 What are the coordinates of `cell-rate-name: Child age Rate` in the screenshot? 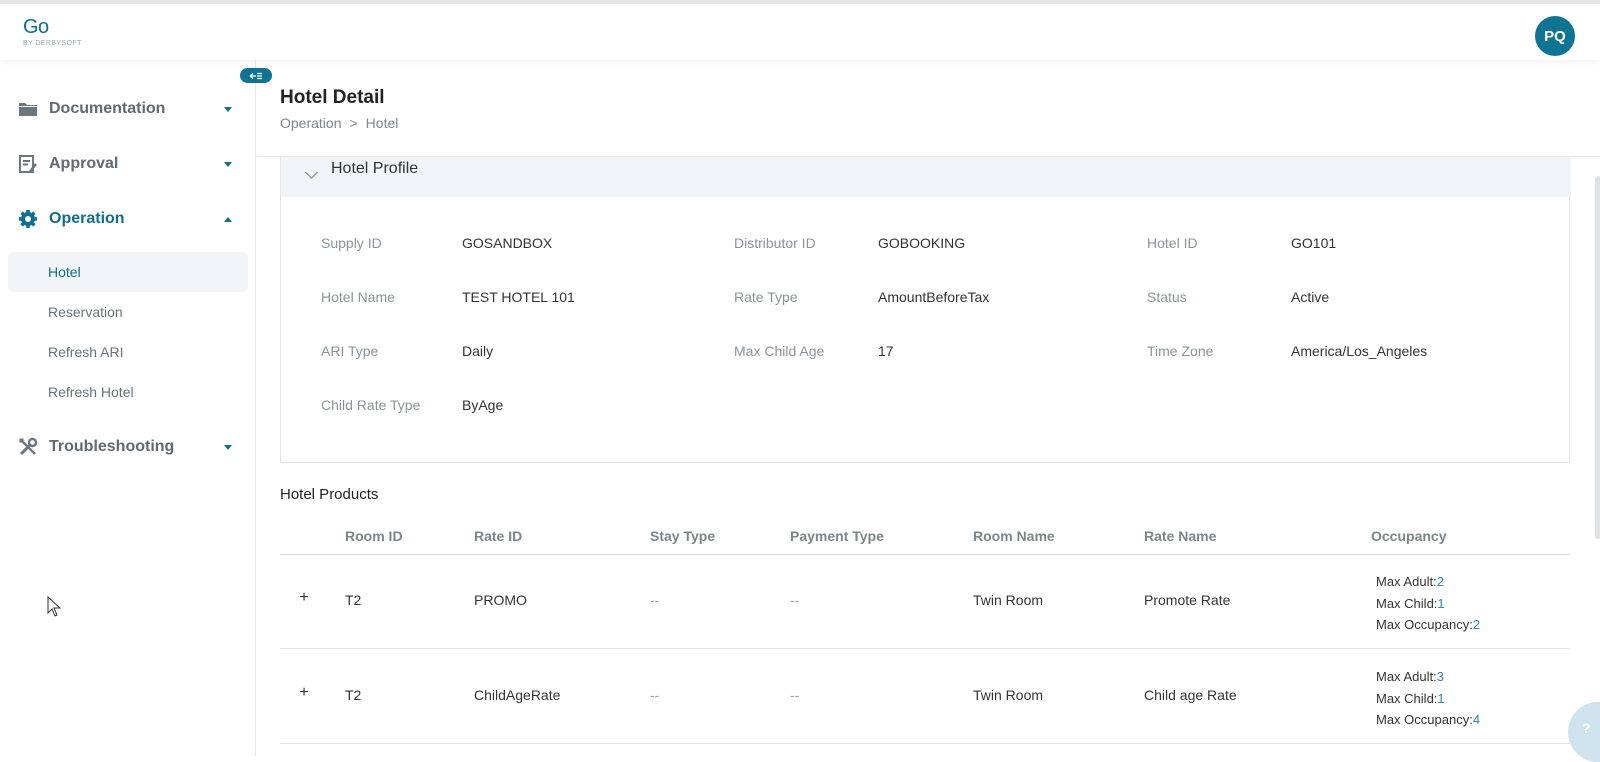 It's located at (1190, 695).